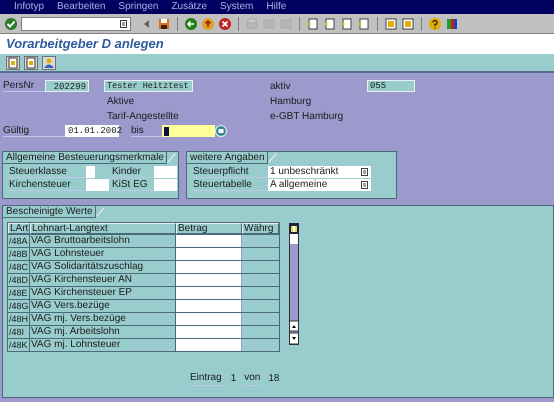  Describe the element at coordinates (49, 212) in the screenshot. I see `group-title: Bescheinigte Werte` at that location.